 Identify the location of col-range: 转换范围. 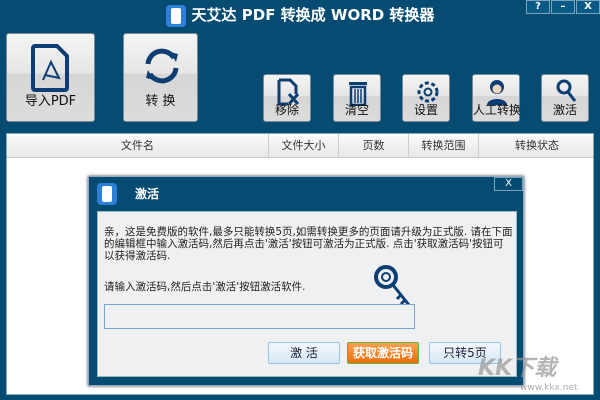
(444, 146).